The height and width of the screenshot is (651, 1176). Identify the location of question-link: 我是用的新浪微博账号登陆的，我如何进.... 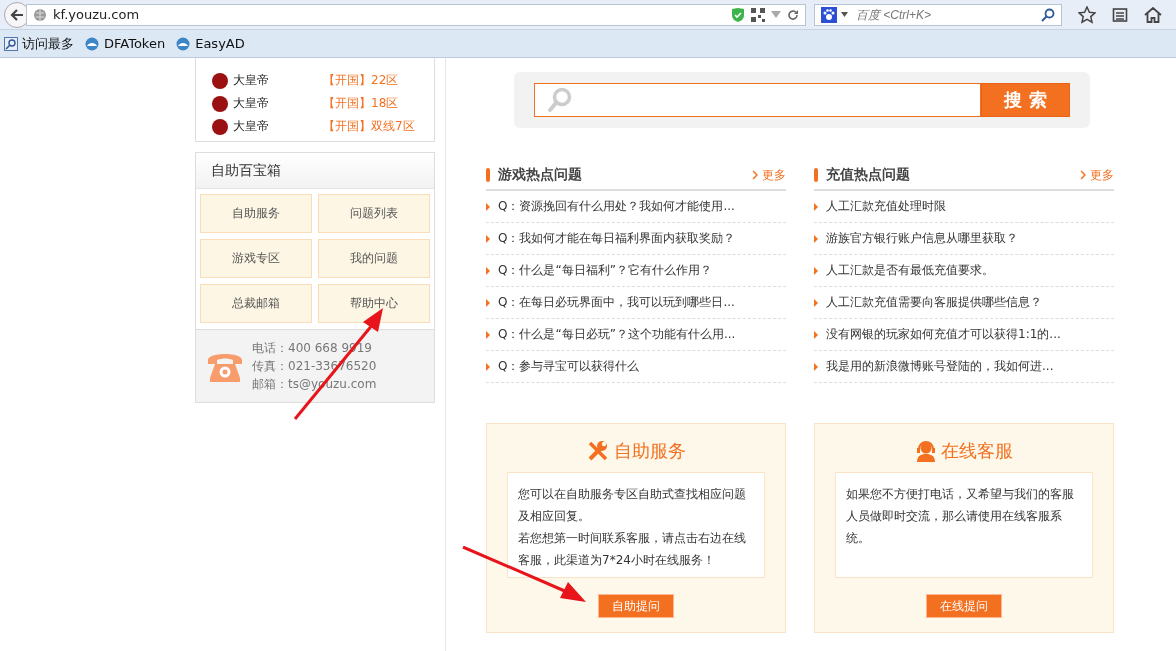
(940, 366).